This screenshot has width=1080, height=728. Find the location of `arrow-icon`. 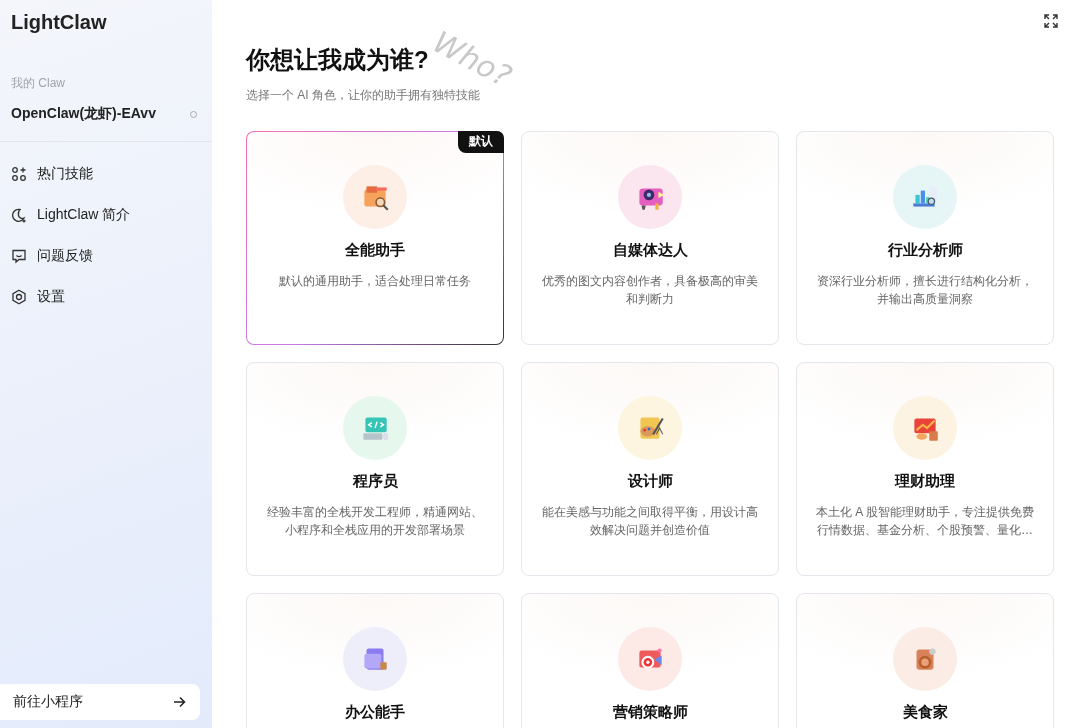

arrow-icon is located at coordinates (179, 702).